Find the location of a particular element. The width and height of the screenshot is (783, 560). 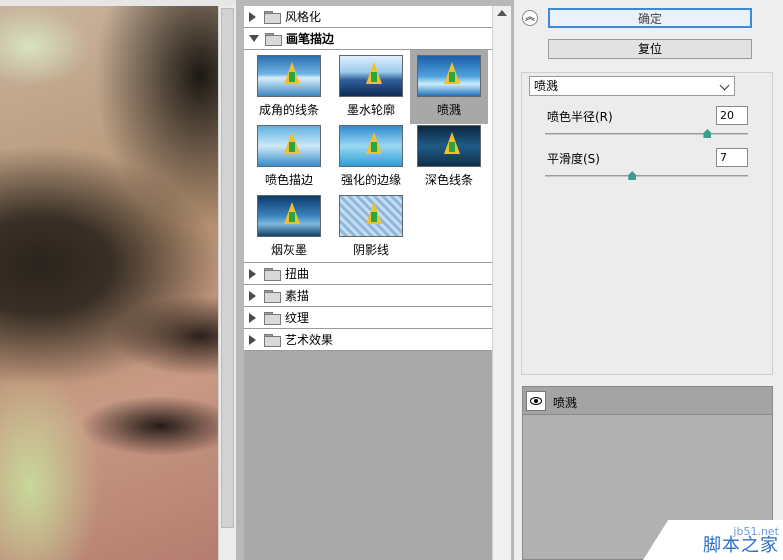

filter-thumb-spatter: 喷溅 is located at coordinates (449, 87).